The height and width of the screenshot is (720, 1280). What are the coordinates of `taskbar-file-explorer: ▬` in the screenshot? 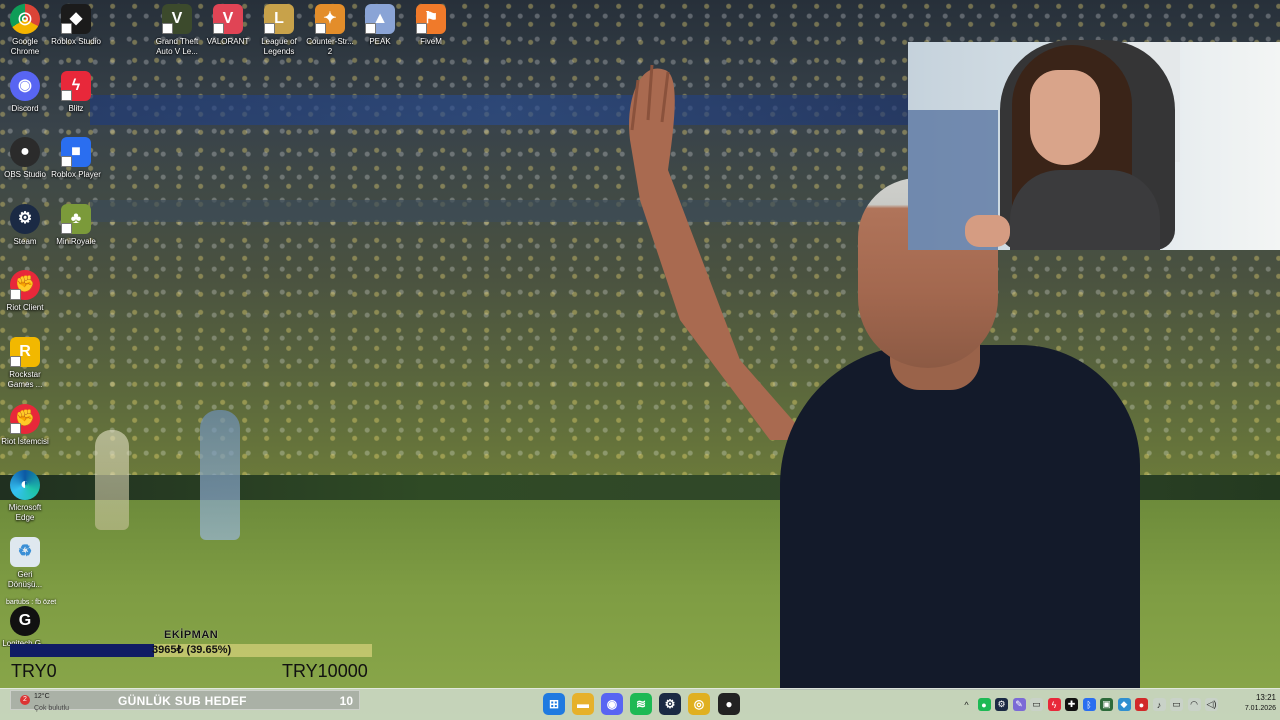 It's located at (583, 704).